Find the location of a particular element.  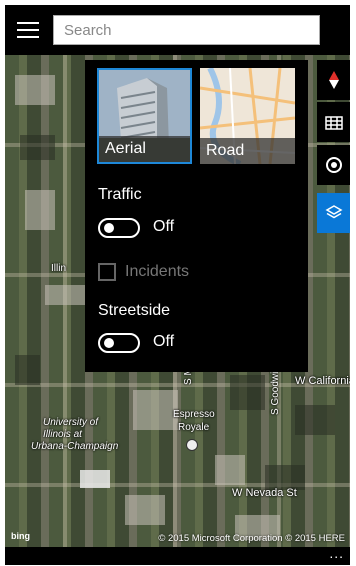

traffic-state: Off is located at coordinates (164, 226).